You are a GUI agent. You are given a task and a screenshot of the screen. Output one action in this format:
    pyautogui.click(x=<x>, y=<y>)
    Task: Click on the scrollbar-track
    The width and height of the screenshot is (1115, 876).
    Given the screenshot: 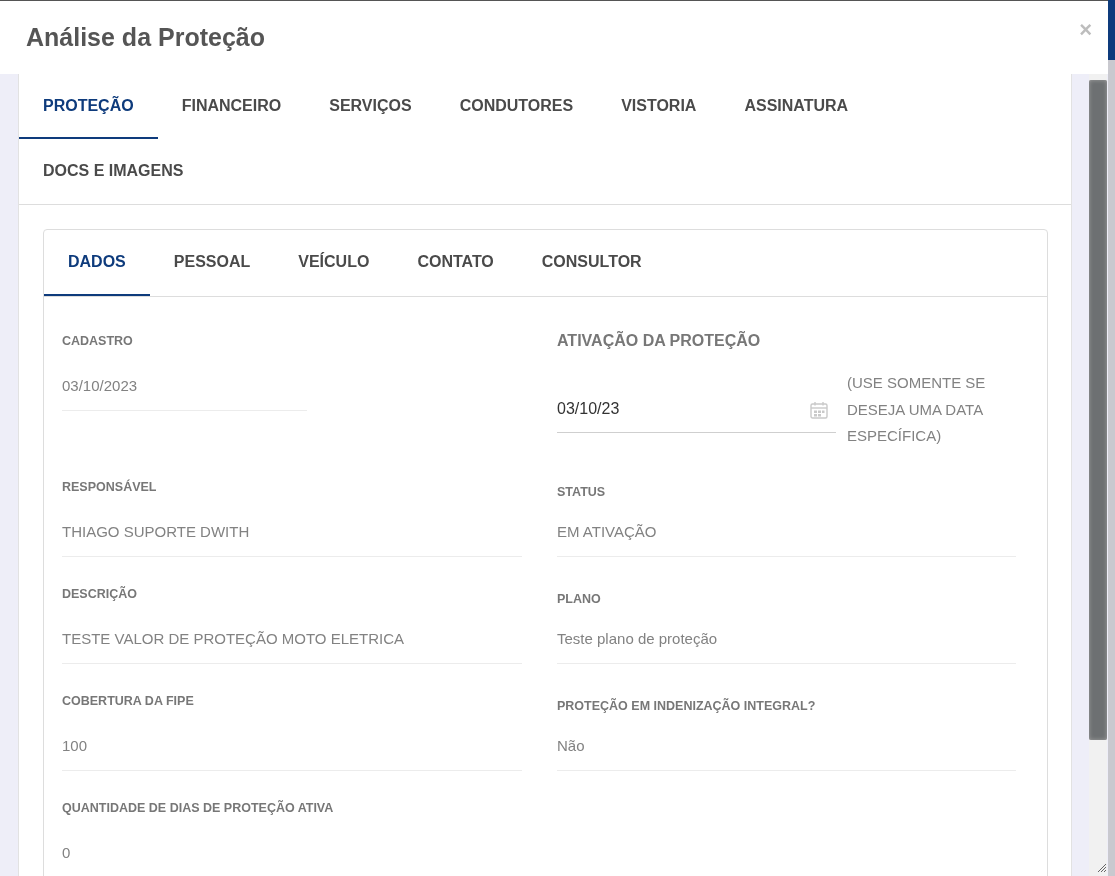 What is the action you would take?
    pyautogui.click(x=1098, y=475)
    